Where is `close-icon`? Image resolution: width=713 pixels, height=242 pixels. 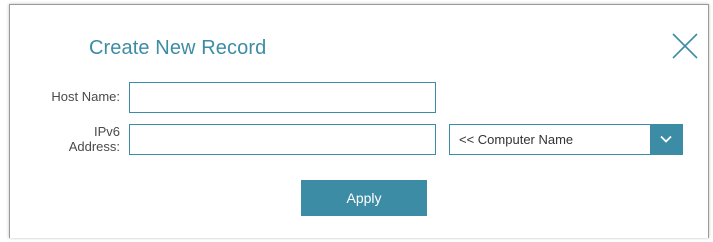
close-icon is located at coordinates (685, 46).